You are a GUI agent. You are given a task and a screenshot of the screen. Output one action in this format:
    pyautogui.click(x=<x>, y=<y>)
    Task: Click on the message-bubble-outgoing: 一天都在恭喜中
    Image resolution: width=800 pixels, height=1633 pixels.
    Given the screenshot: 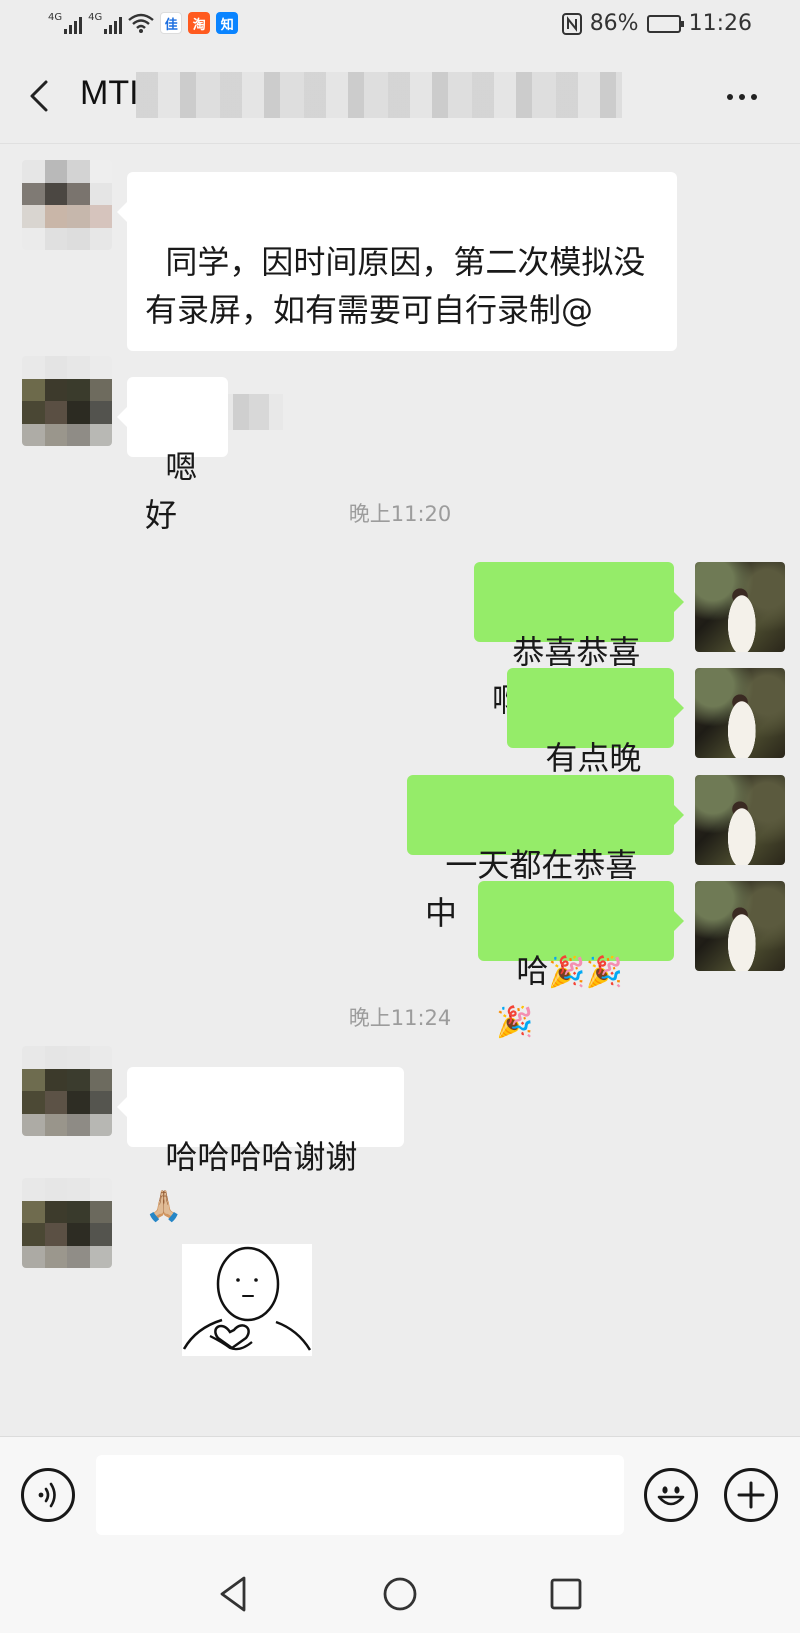 What is the action you would take?
    pyautogui.click(x=545, y=853)
    